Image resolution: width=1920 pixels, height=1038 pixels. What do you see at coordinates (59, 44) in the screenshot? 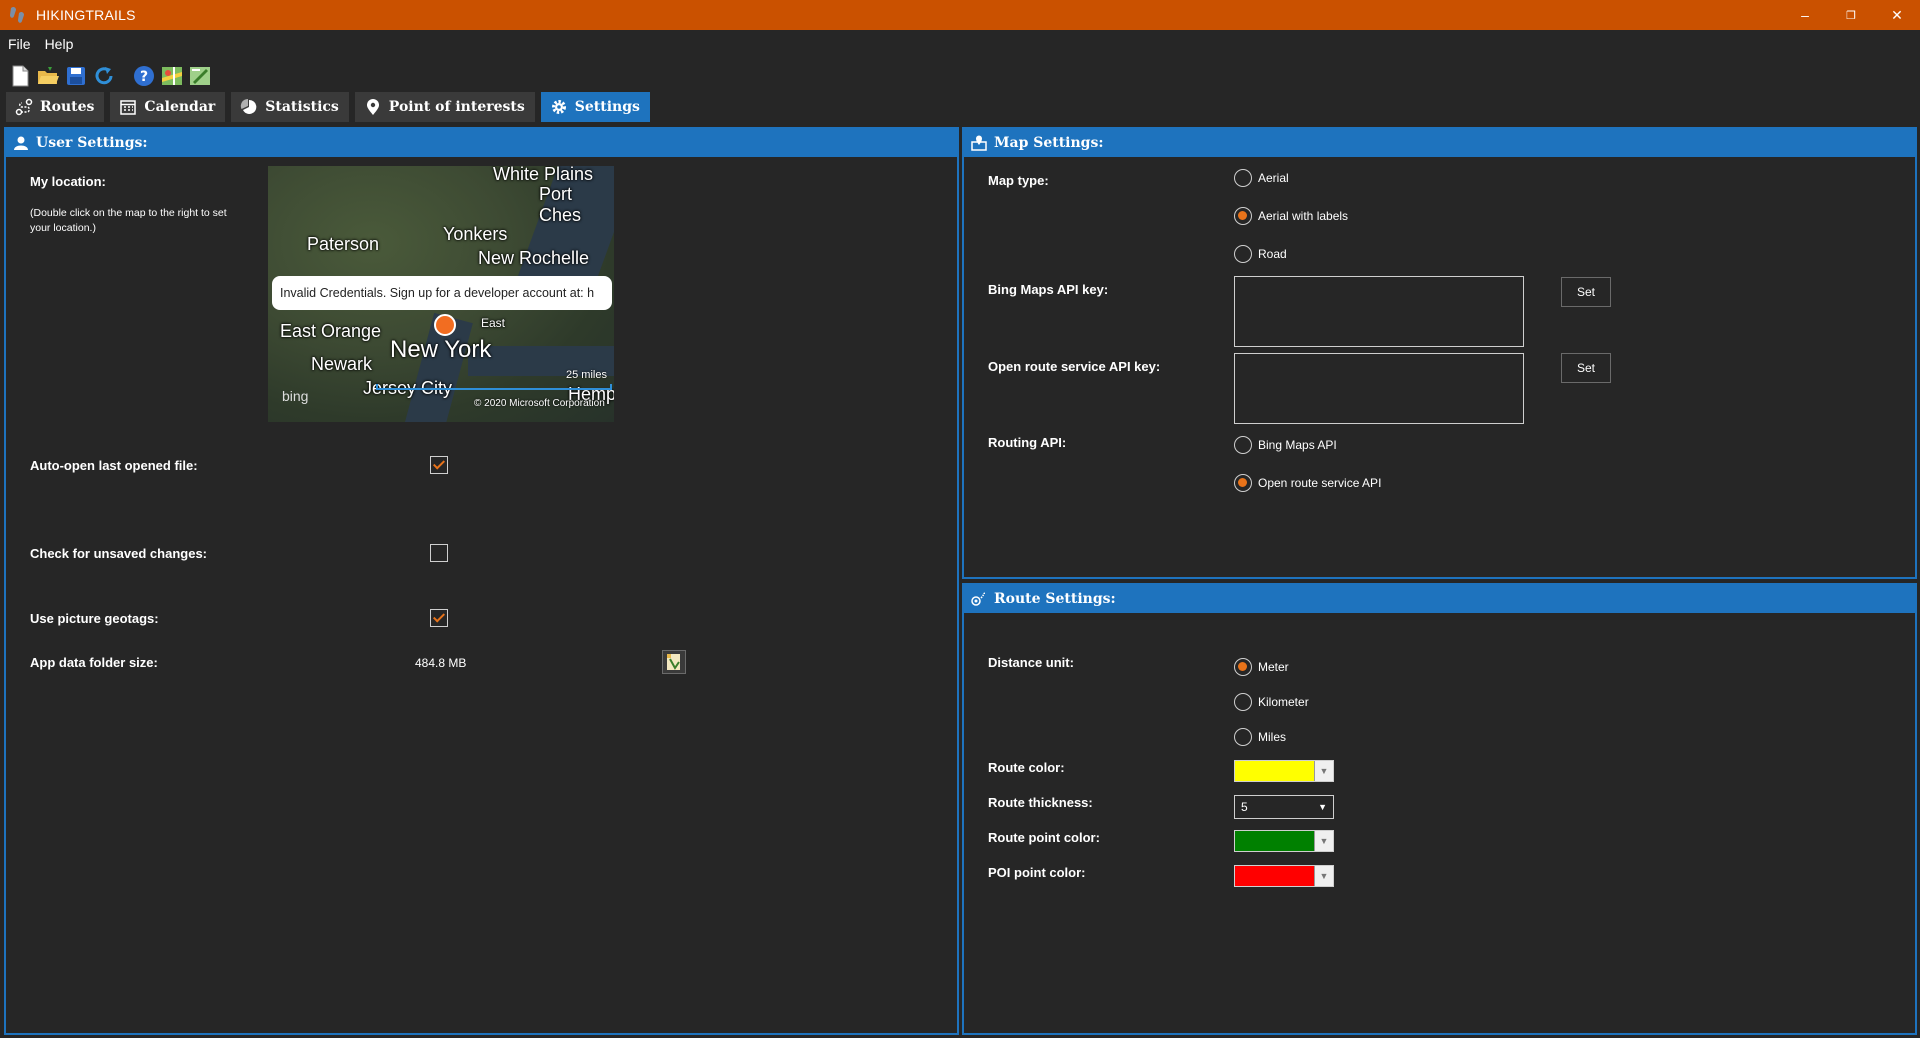
I see `menu-help: Help` at bounding box center [59, 44].